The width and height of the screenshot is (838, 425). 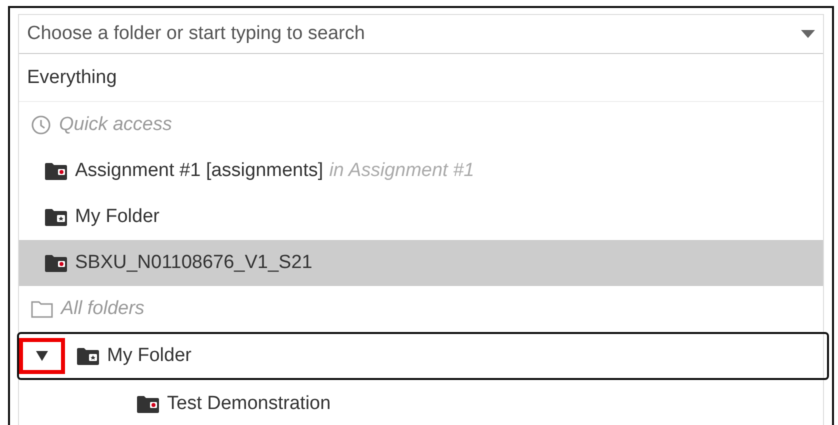 What do you see at coordinates (423, 402) in the screenshot?
I see `tree-item: Test Demonstration` at bounding box center [423, 402].